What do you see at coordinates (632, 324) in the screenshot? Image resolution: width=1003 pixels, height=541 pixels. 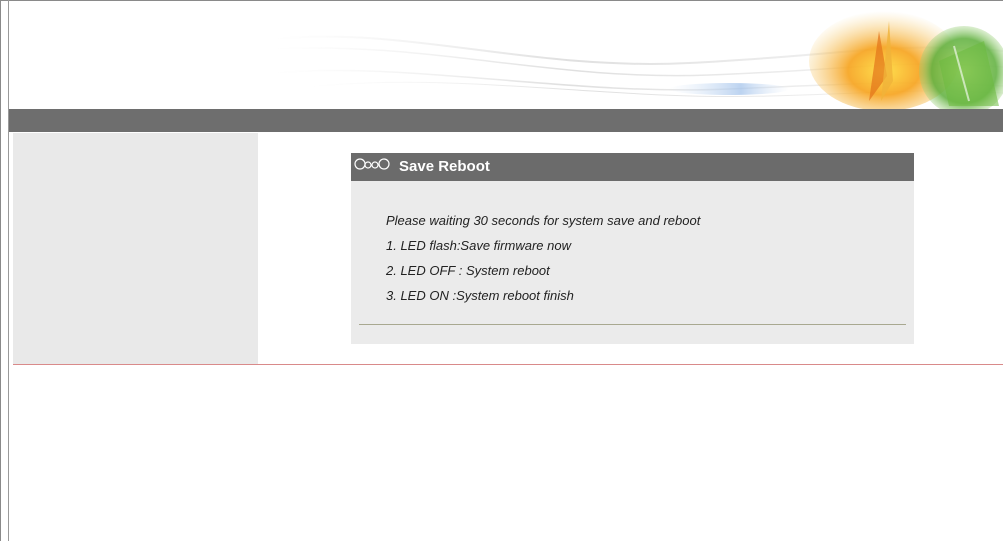 I see `panel-divider` at bounding box center [632, 324].